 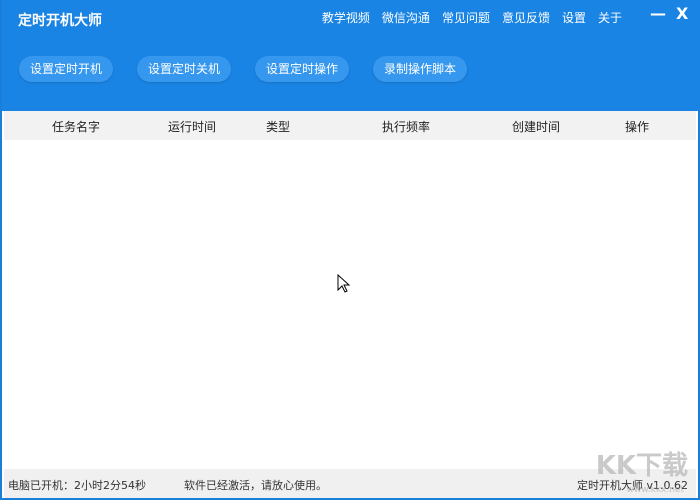 I want to click on col-created-time: 创建时间, so click(x=536, y=127).